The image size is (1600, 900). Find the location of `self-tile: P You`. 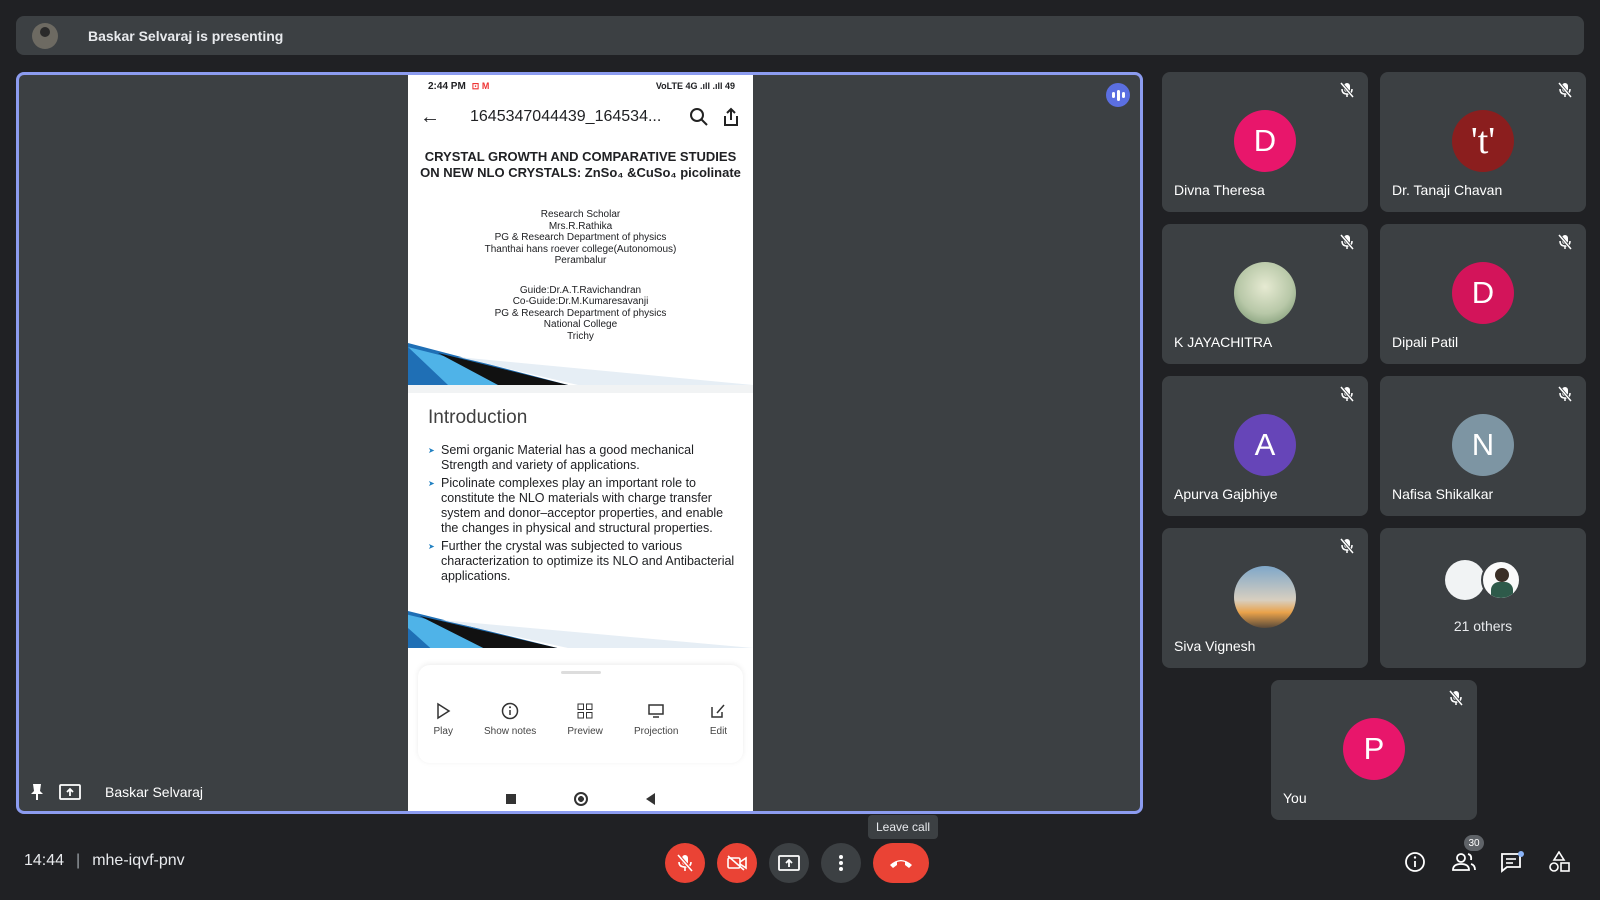

self-tile: P You is located at coordinates (1374, 750).